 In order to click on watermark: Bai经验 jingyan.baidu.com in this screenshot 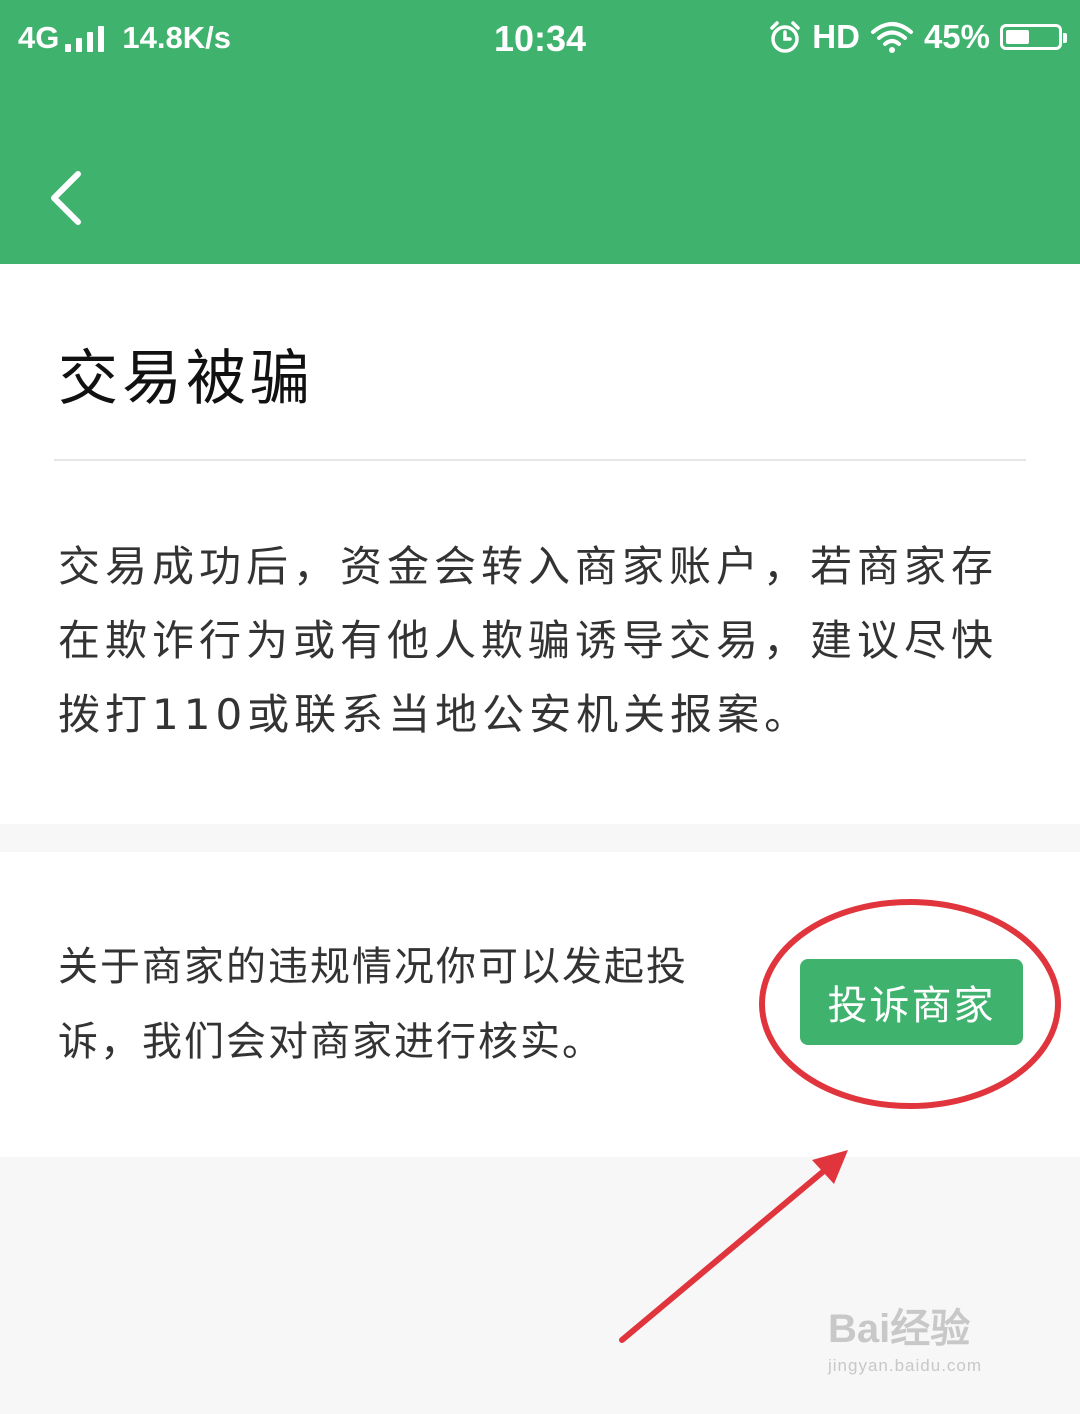, I will do `click(905, 1336)`.